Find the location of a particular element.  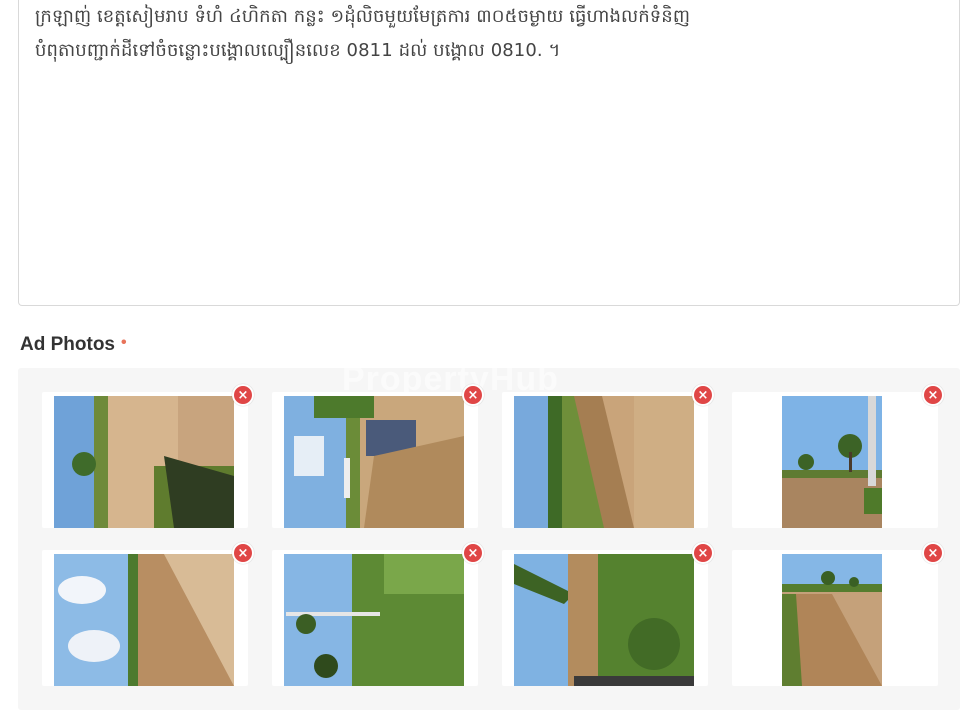

remove-photo-button-8: × is located at coordinates (933, 553).